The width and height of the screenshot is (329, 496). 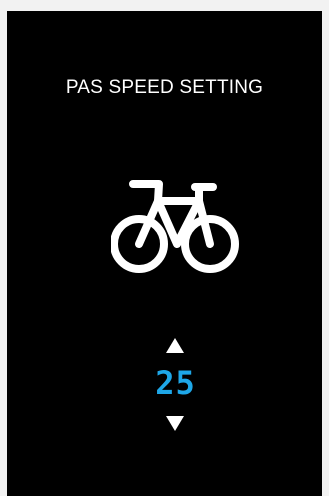 I want to click on speed-value: 25, so click(x=175, y=383).